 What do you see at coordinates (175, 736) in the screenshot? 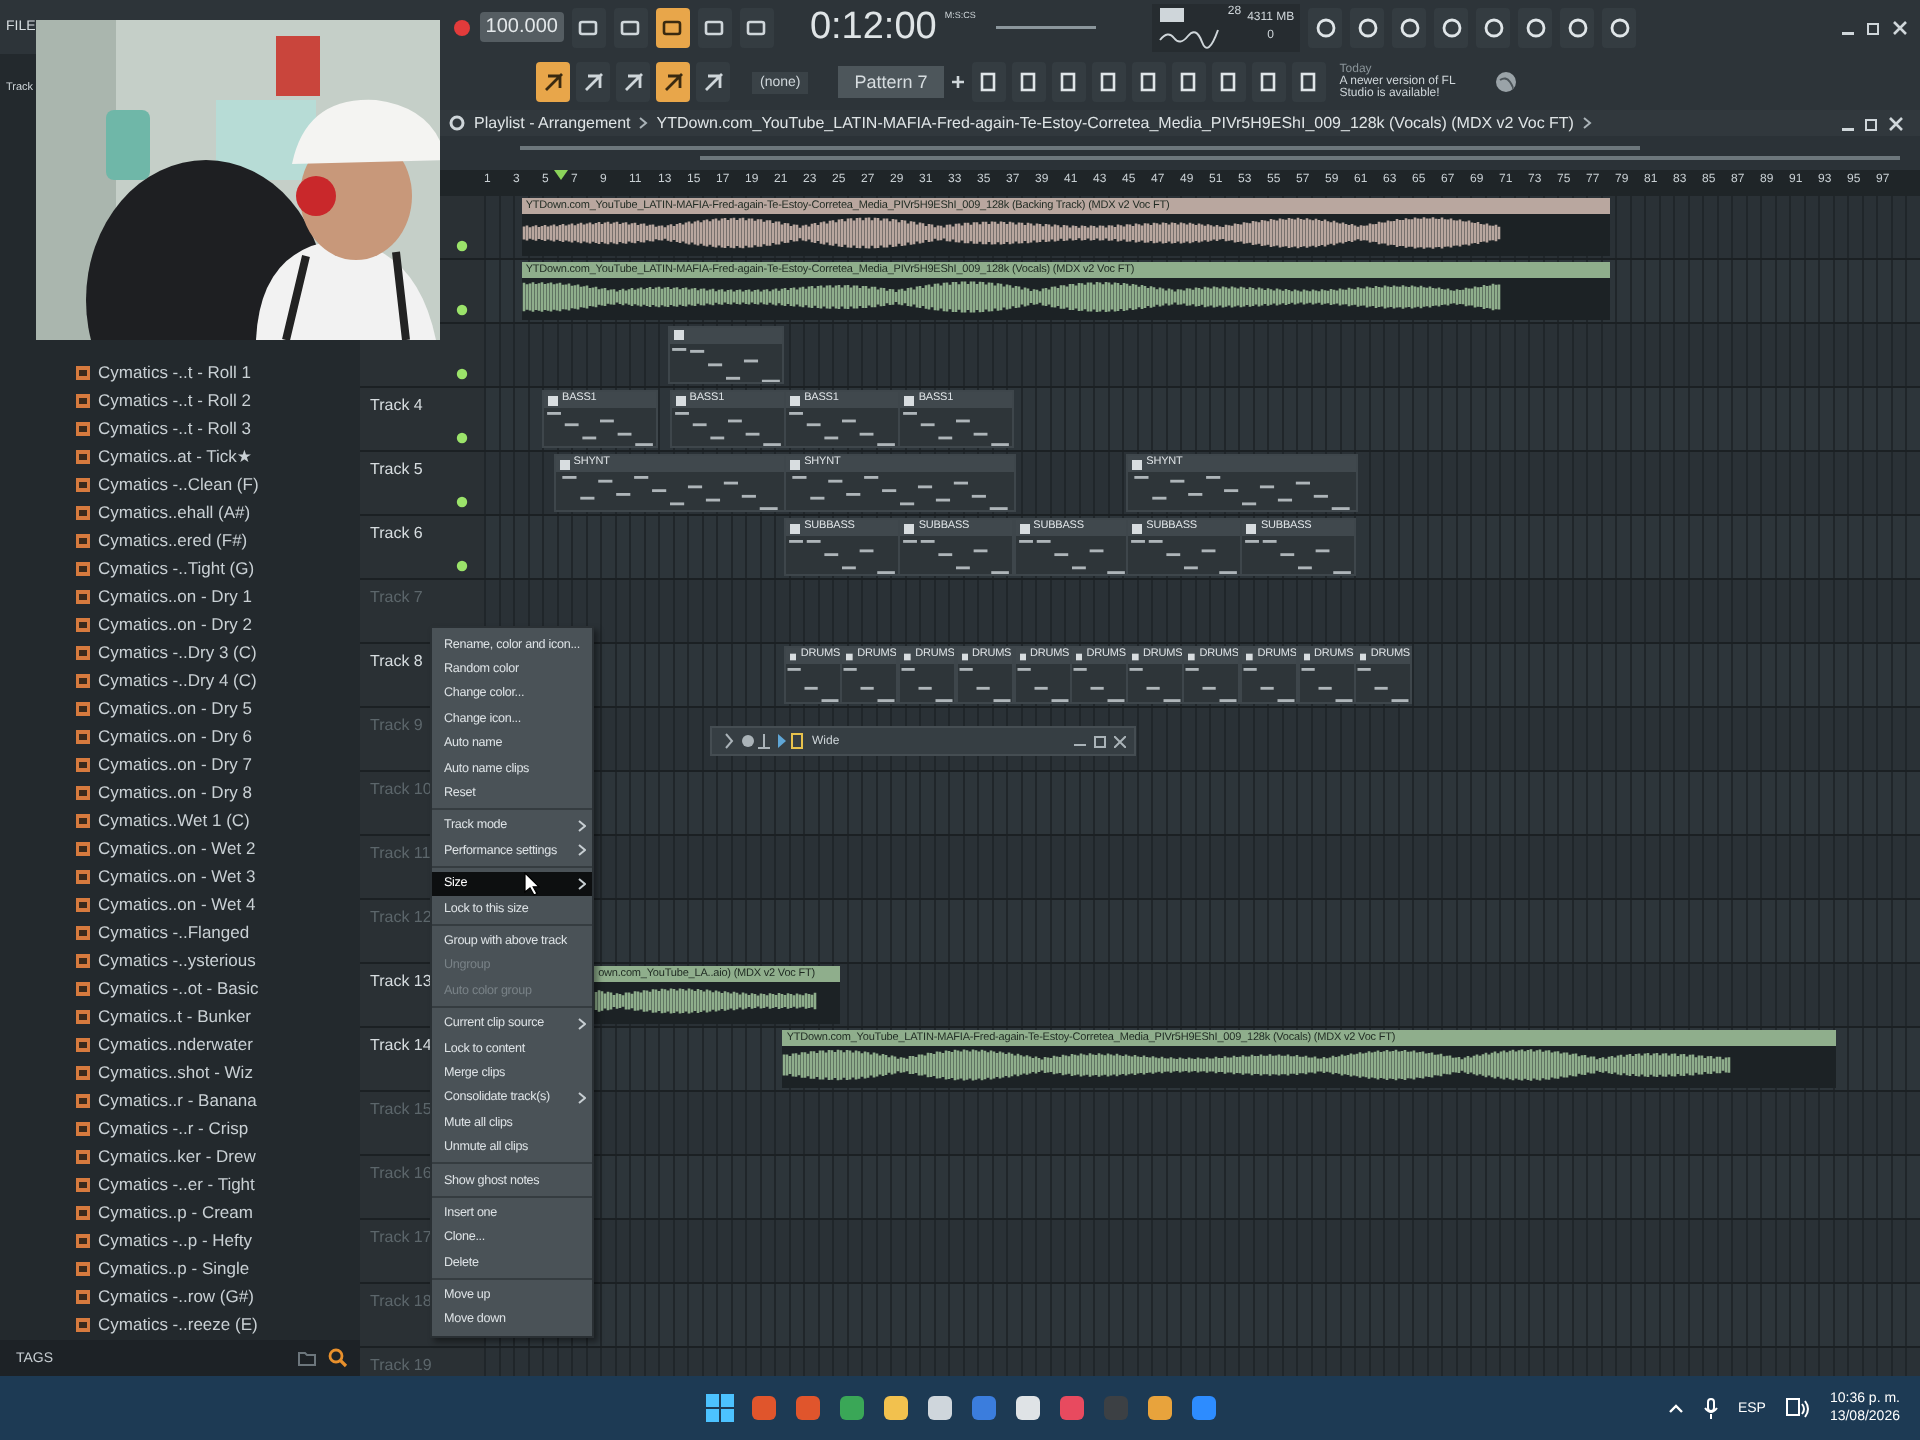
I see `browser-item-label: Cymatics..on - Dry 6` at bounding box center [175, 736].